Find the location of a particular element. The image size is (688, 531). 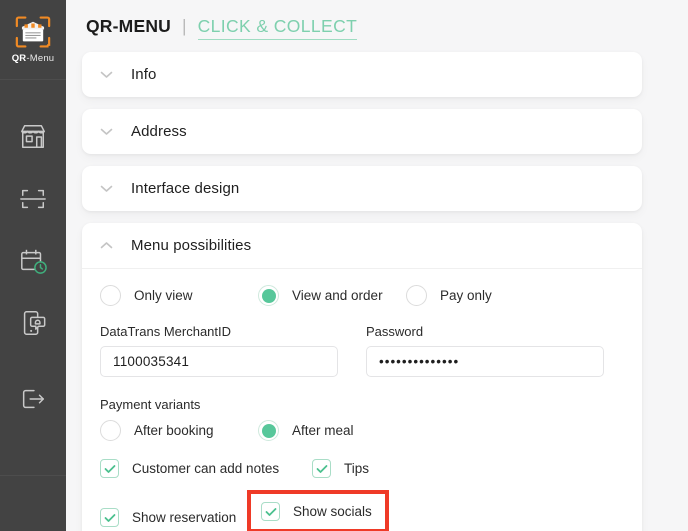

checkbox-show-reservation: Show reservation is located at coordinates (173, 510).